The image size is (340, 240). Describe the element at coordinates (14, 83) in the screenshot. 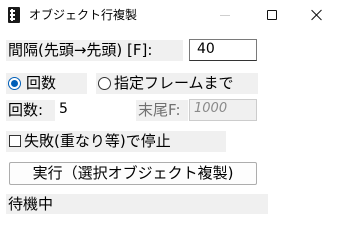

I see `radio-count` at that location.